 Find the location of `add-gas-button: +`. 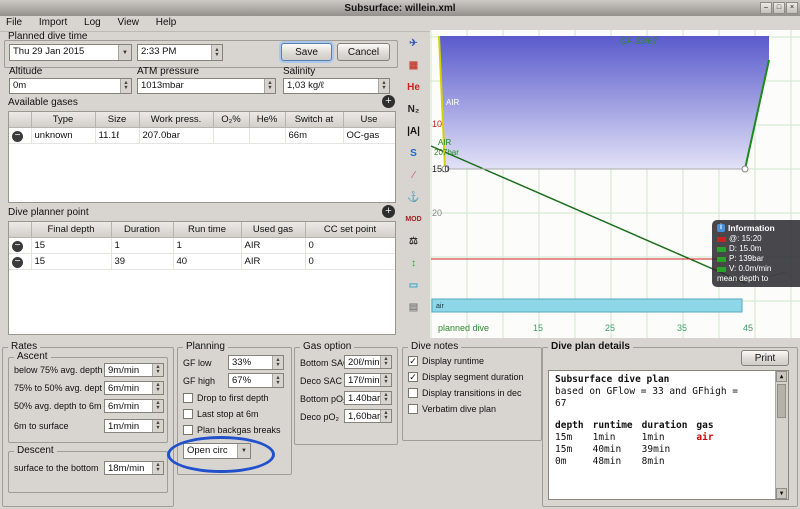

add-gas-button: + is located at coordinates (388, 101).